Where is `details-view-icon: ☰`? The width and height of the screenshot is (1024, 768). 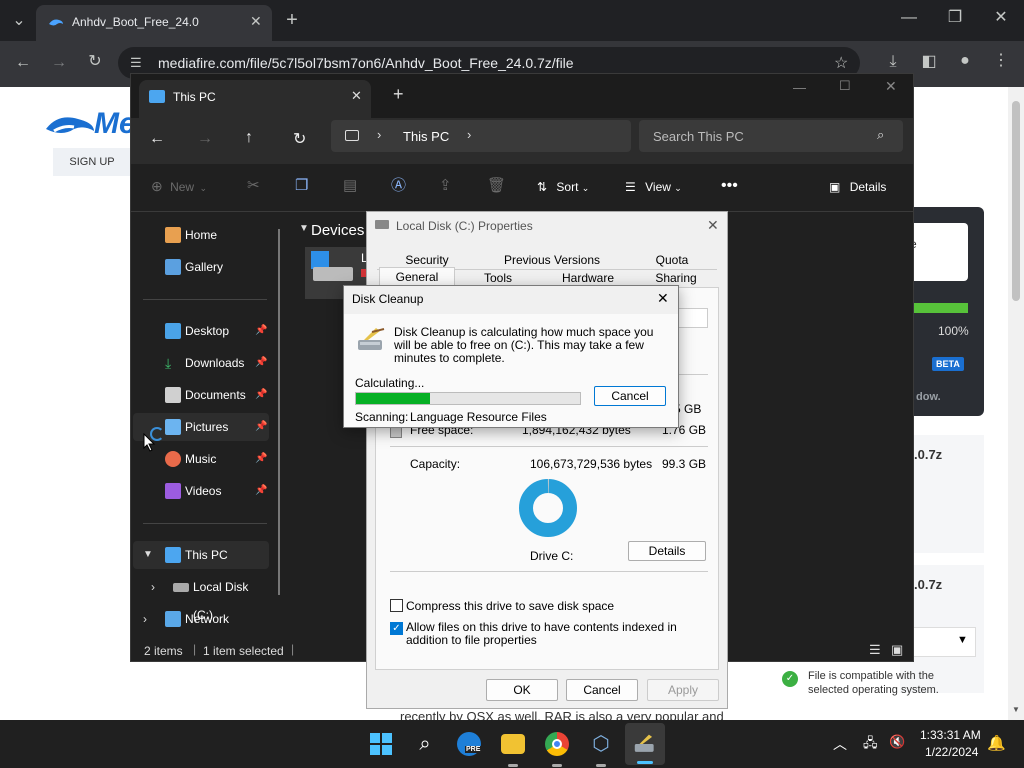 details-view-icon: ☰ is located at coordinates (875, 650).